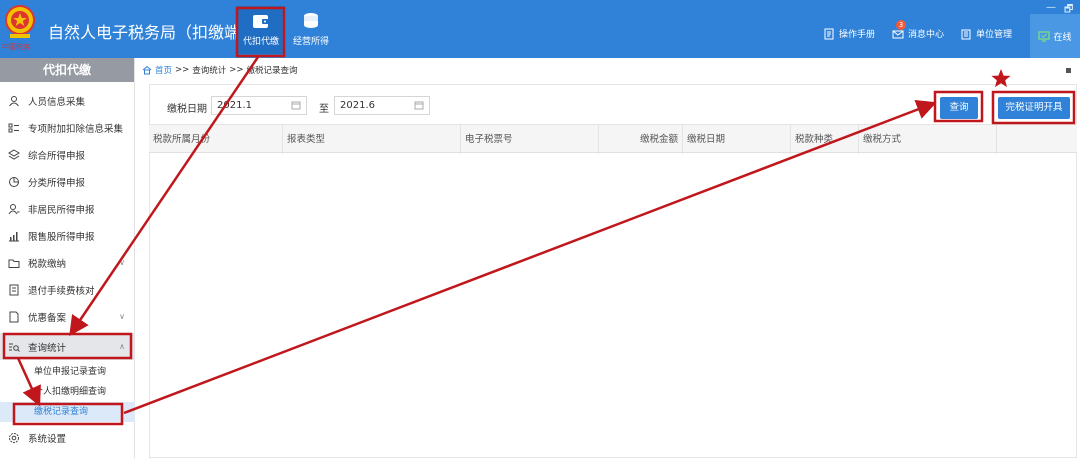 The image size is (1080, 458). Describe the element at coordinates (857, 35) in the screenshot. I see `manual-label: 操作手册` at that location.